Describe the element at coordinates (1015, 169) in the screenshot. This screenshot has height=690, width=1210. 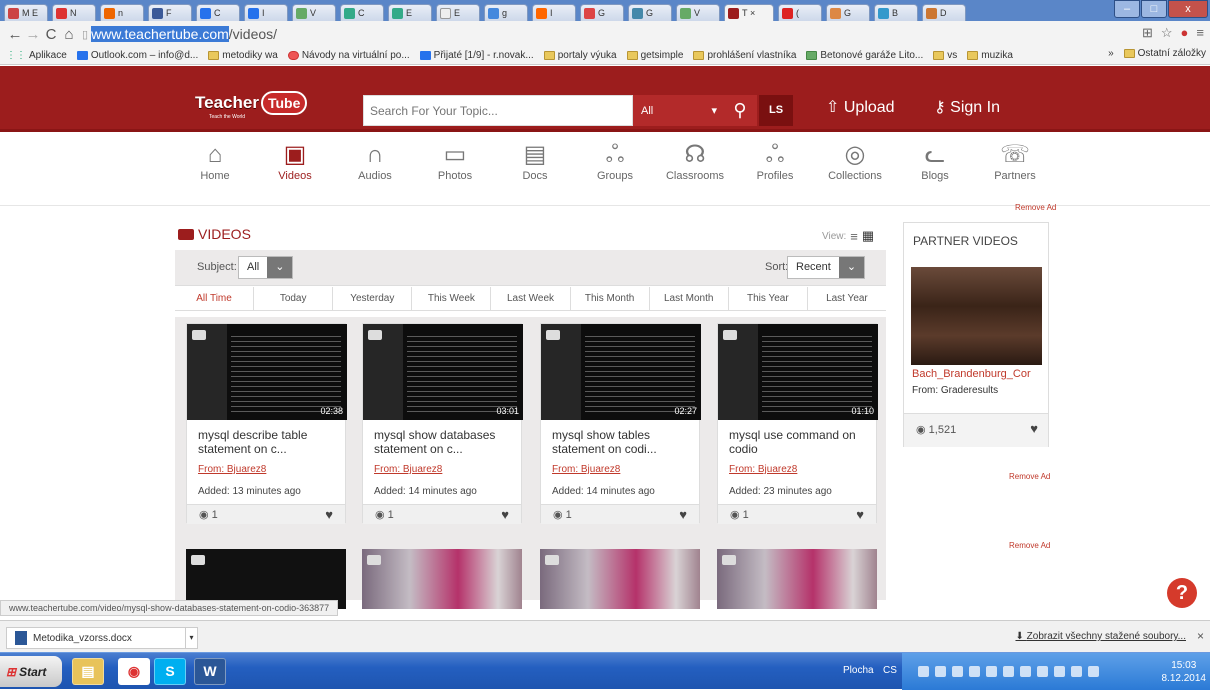
I see `nav-partners: ☏ Partners` at that location.